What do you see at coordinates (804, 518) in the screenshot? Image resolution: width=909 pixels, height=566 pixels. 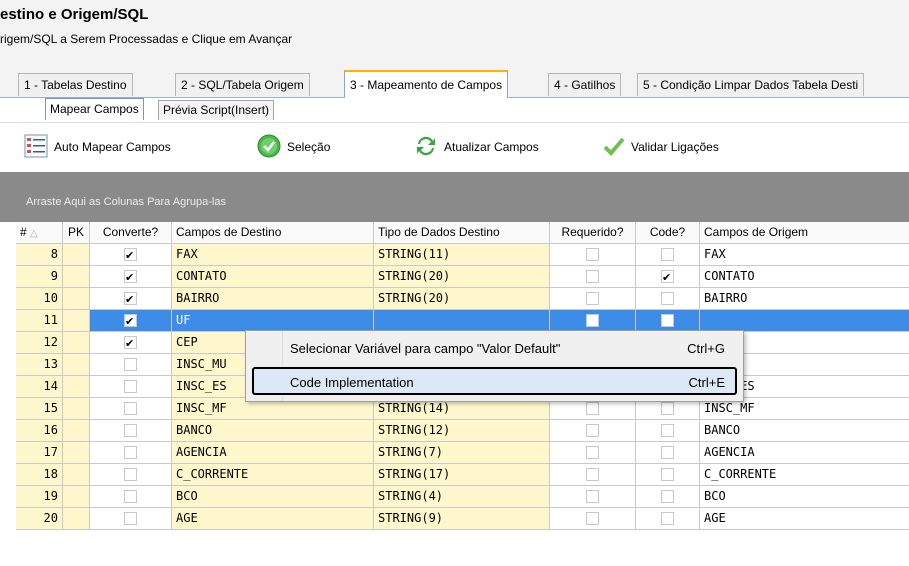 I see `source-field-cell: AGE` at bounding box center [804, 518].